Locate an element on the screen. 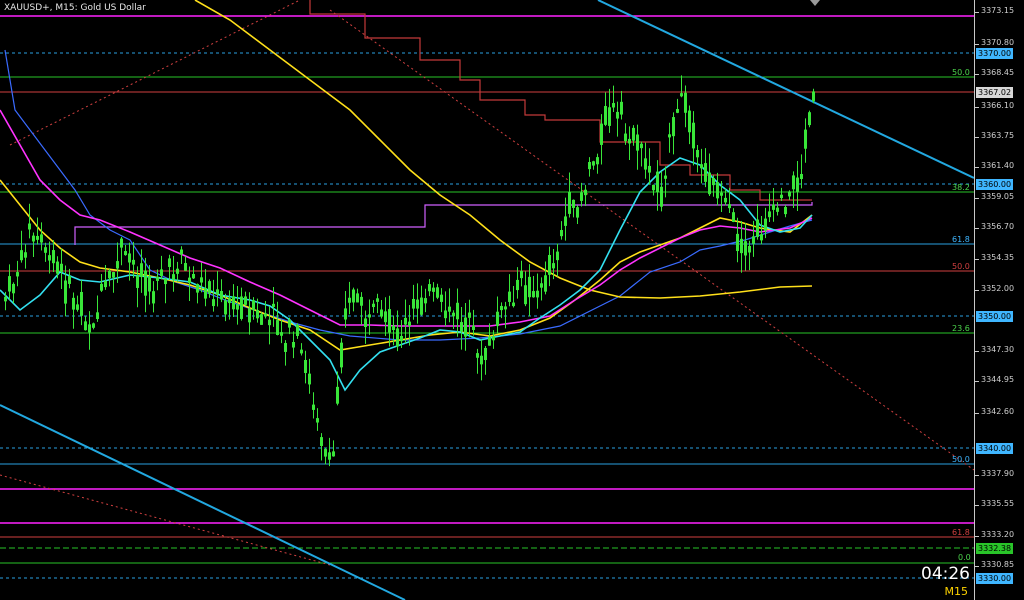  price-tick: 3373.15 is located at coordinates (998, 10).